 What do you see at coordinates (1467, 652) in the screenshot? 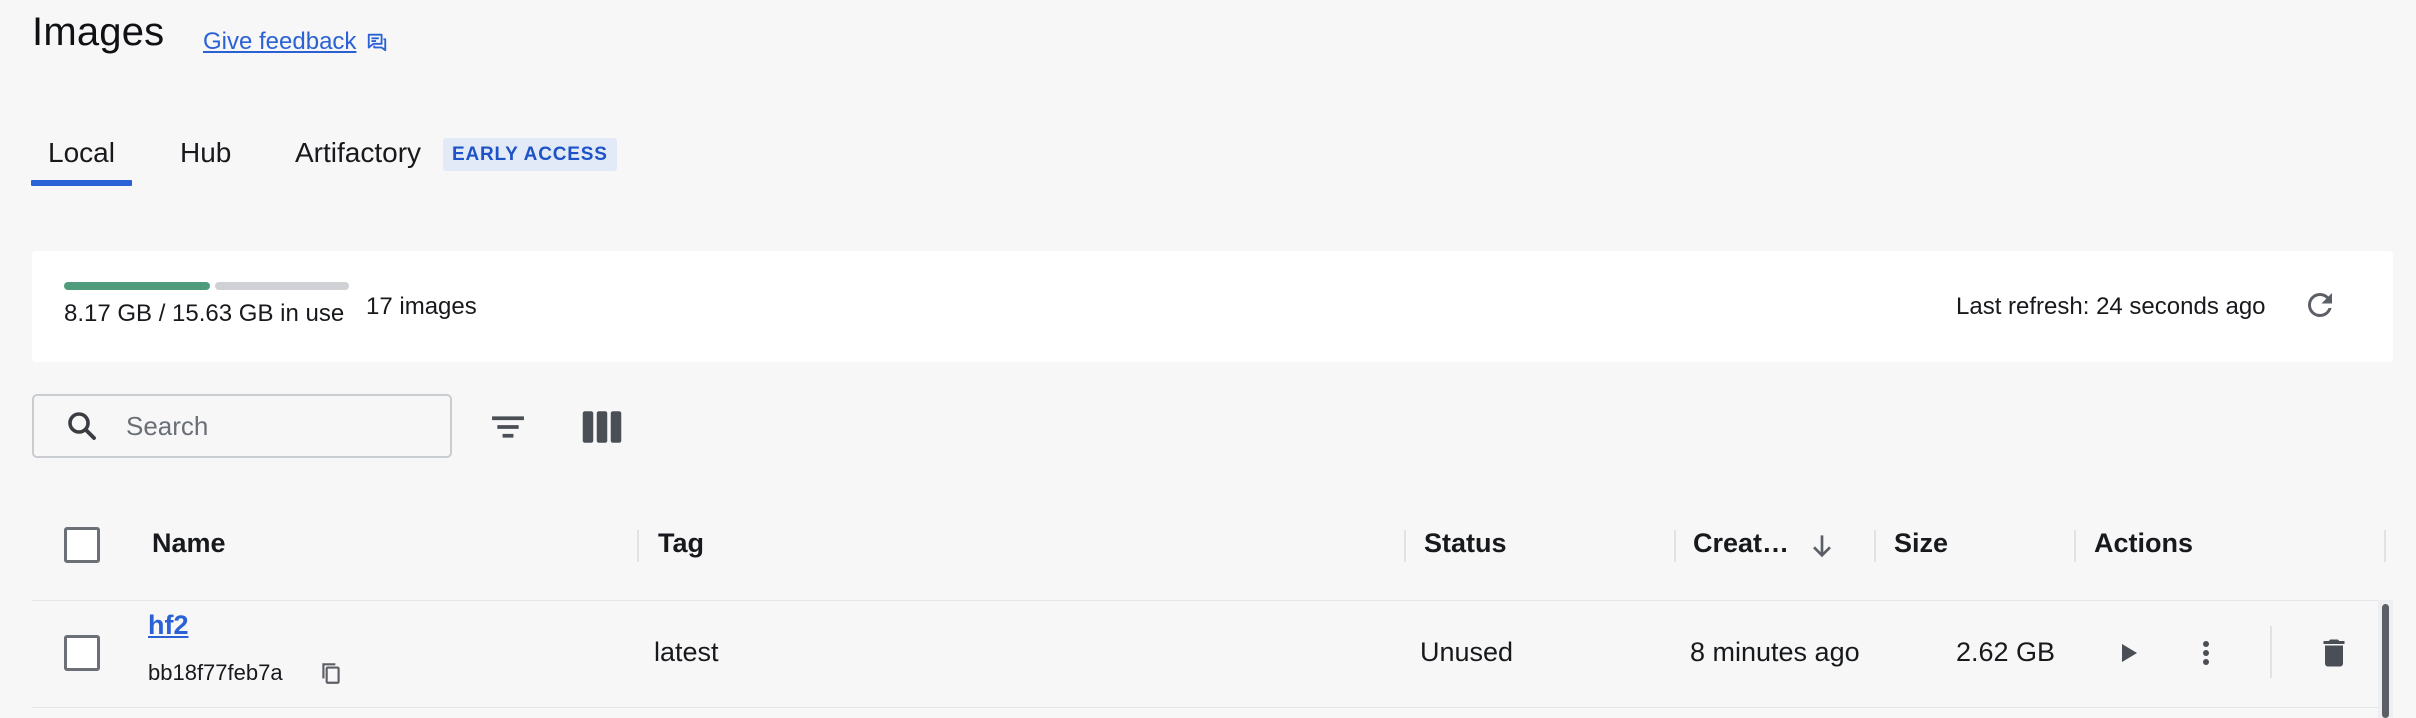
I see `image-status: Unused` at bounding box center [1467, 652].